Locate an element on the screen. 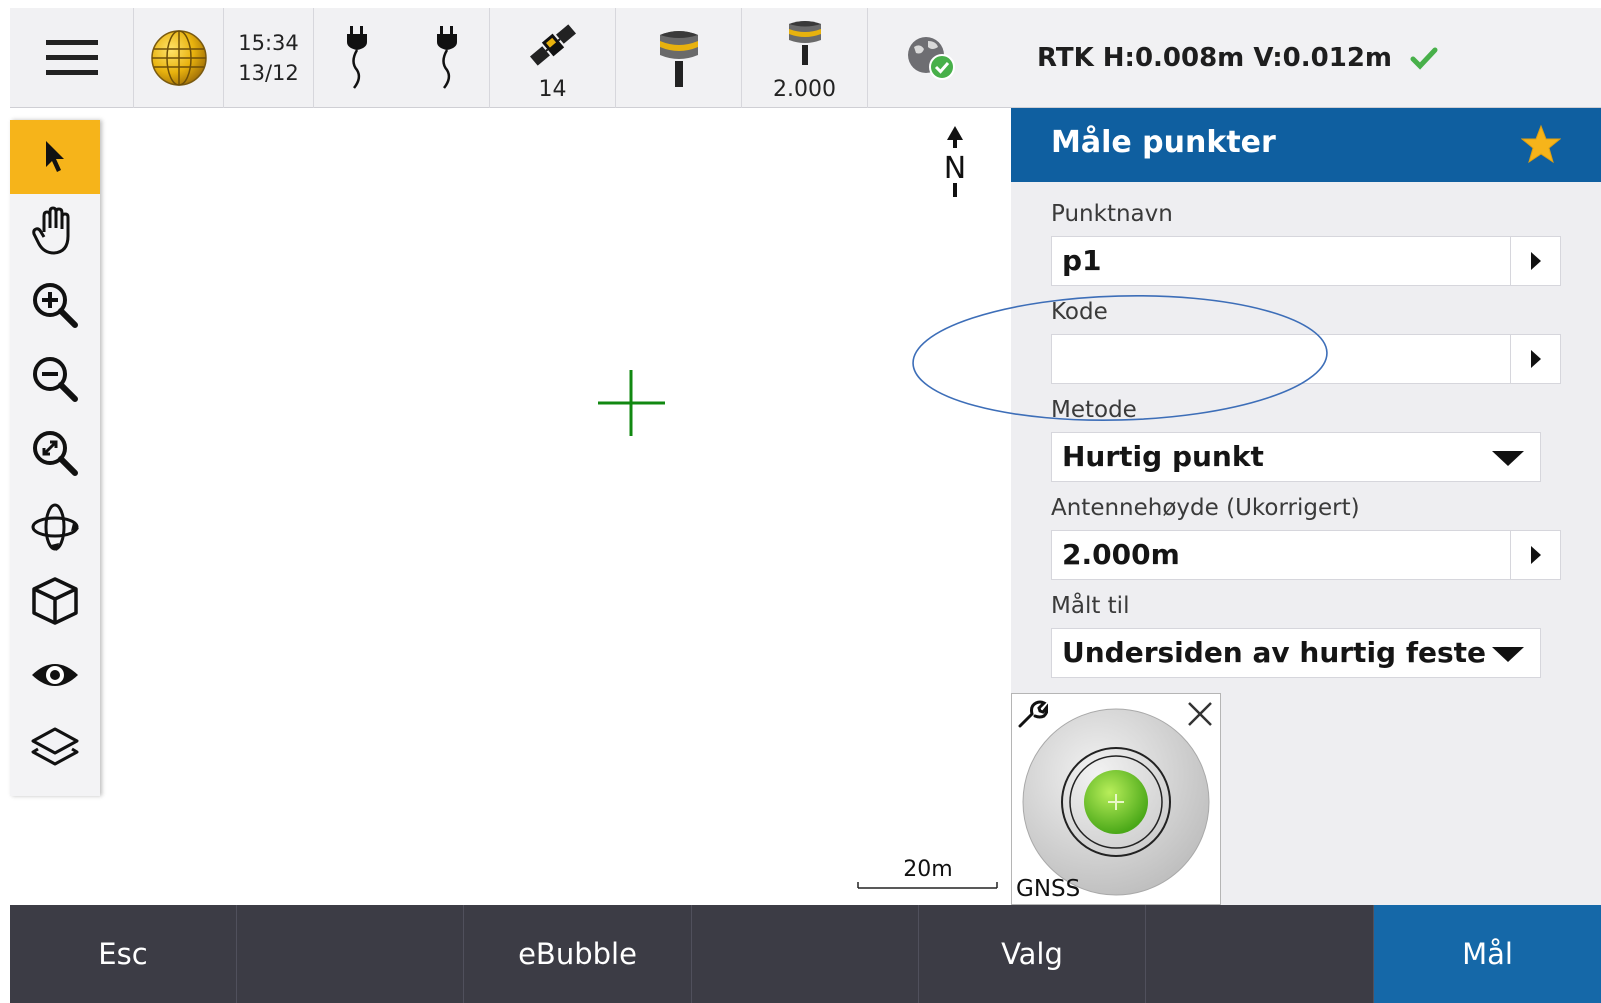 This screenshot has width=1601, height=1003. antenna-height-button: 2.000 is located at coordinates (805, 58).